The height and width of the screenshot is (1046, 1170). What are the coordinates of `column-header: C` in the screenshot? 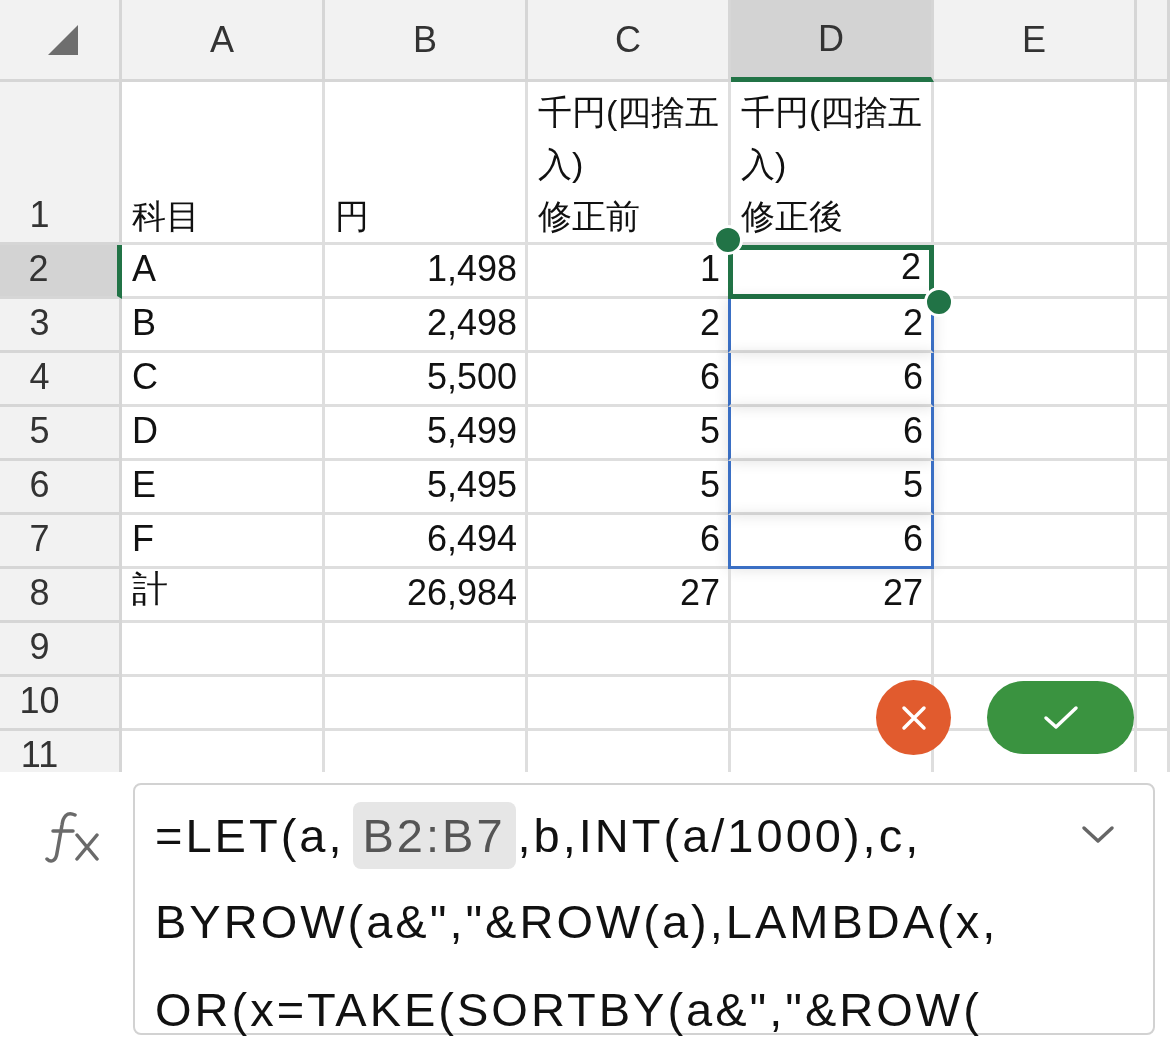 It's located at (629, 41).